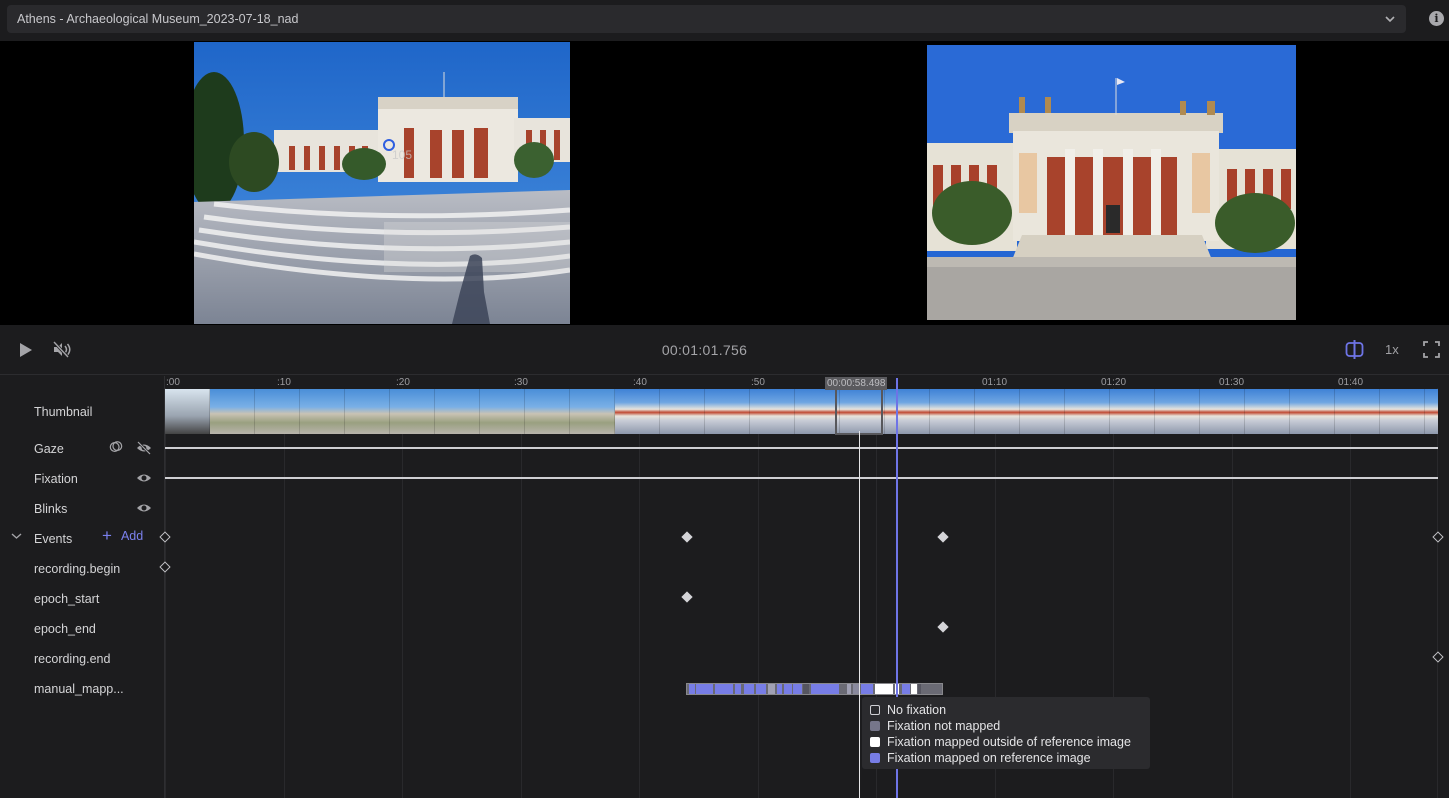 The image size is (1449, 798). I want to click on current-time: 00:01:01.756, so click(704, 350).